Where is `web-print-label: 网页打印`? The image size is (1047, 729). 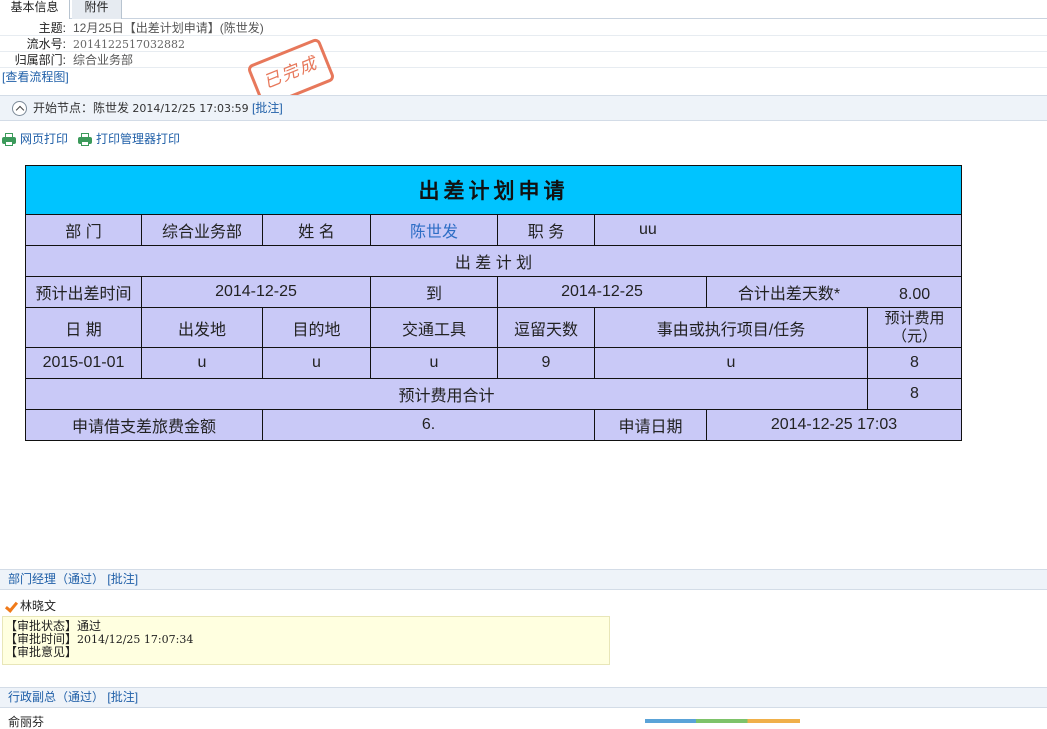 web-print-label: 网页打印 is located at coordinates (44, 139).